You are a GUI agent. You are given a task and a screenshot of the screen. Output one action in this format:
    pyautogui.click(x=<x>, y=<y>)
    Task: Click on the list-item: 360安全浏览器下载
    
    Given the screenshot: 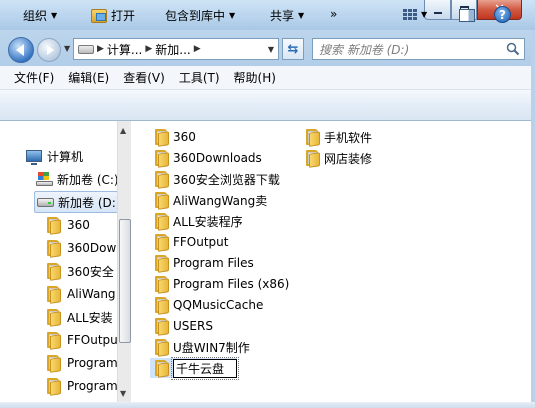 What is the action you would take?
    pyautogui.click(x=217, y=179)
    